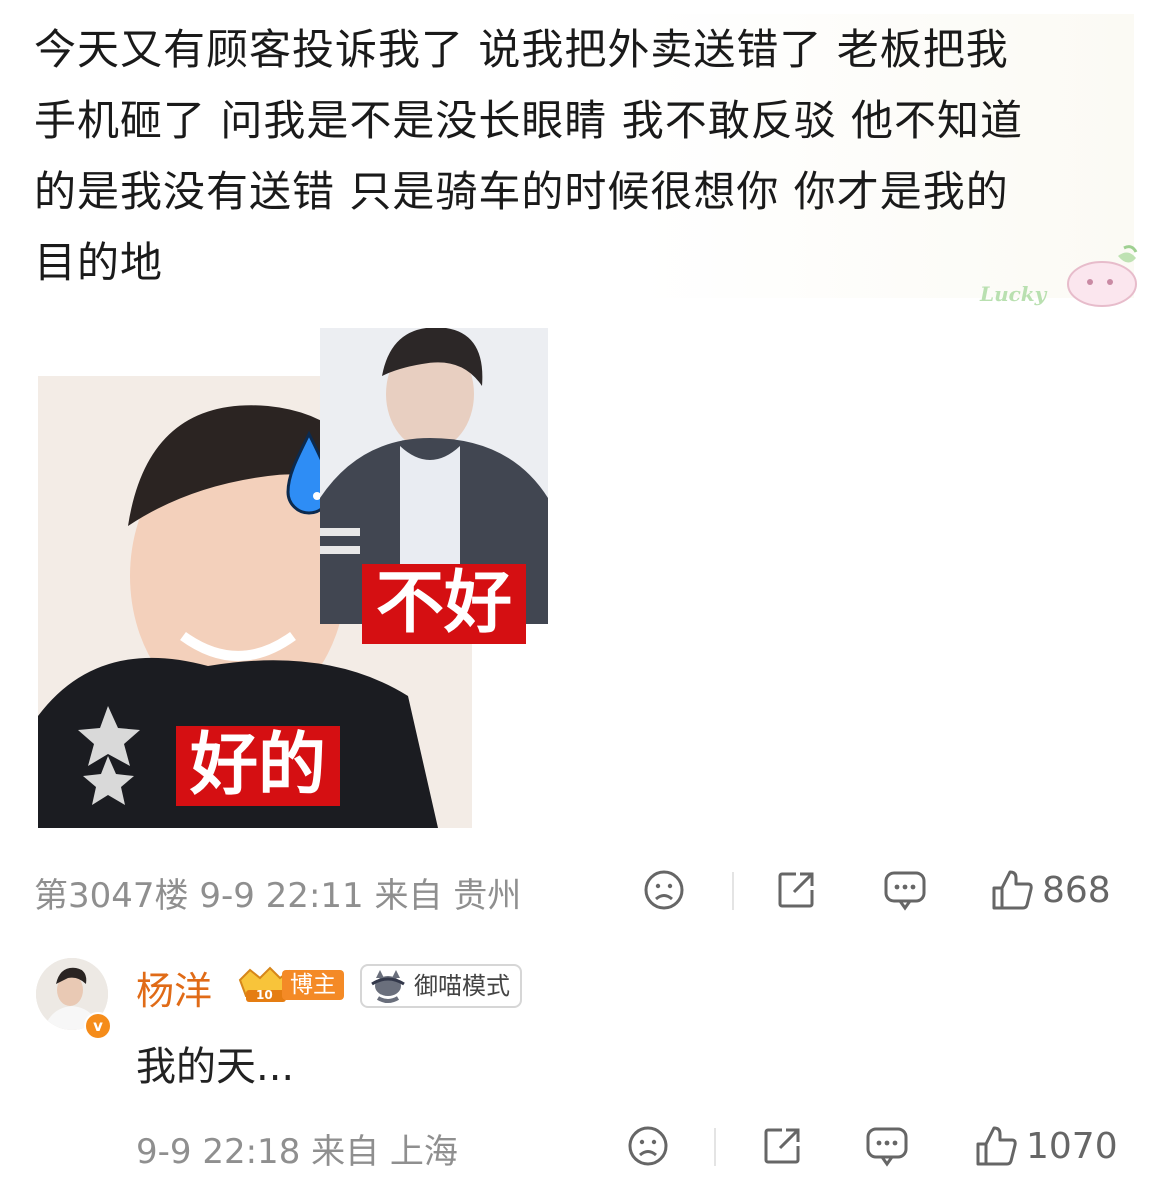 The image size is (1170, 1188). Describe the element at coordinates (174, 987) in the screenshot. I see `reply-username: 杨洋` at that location.